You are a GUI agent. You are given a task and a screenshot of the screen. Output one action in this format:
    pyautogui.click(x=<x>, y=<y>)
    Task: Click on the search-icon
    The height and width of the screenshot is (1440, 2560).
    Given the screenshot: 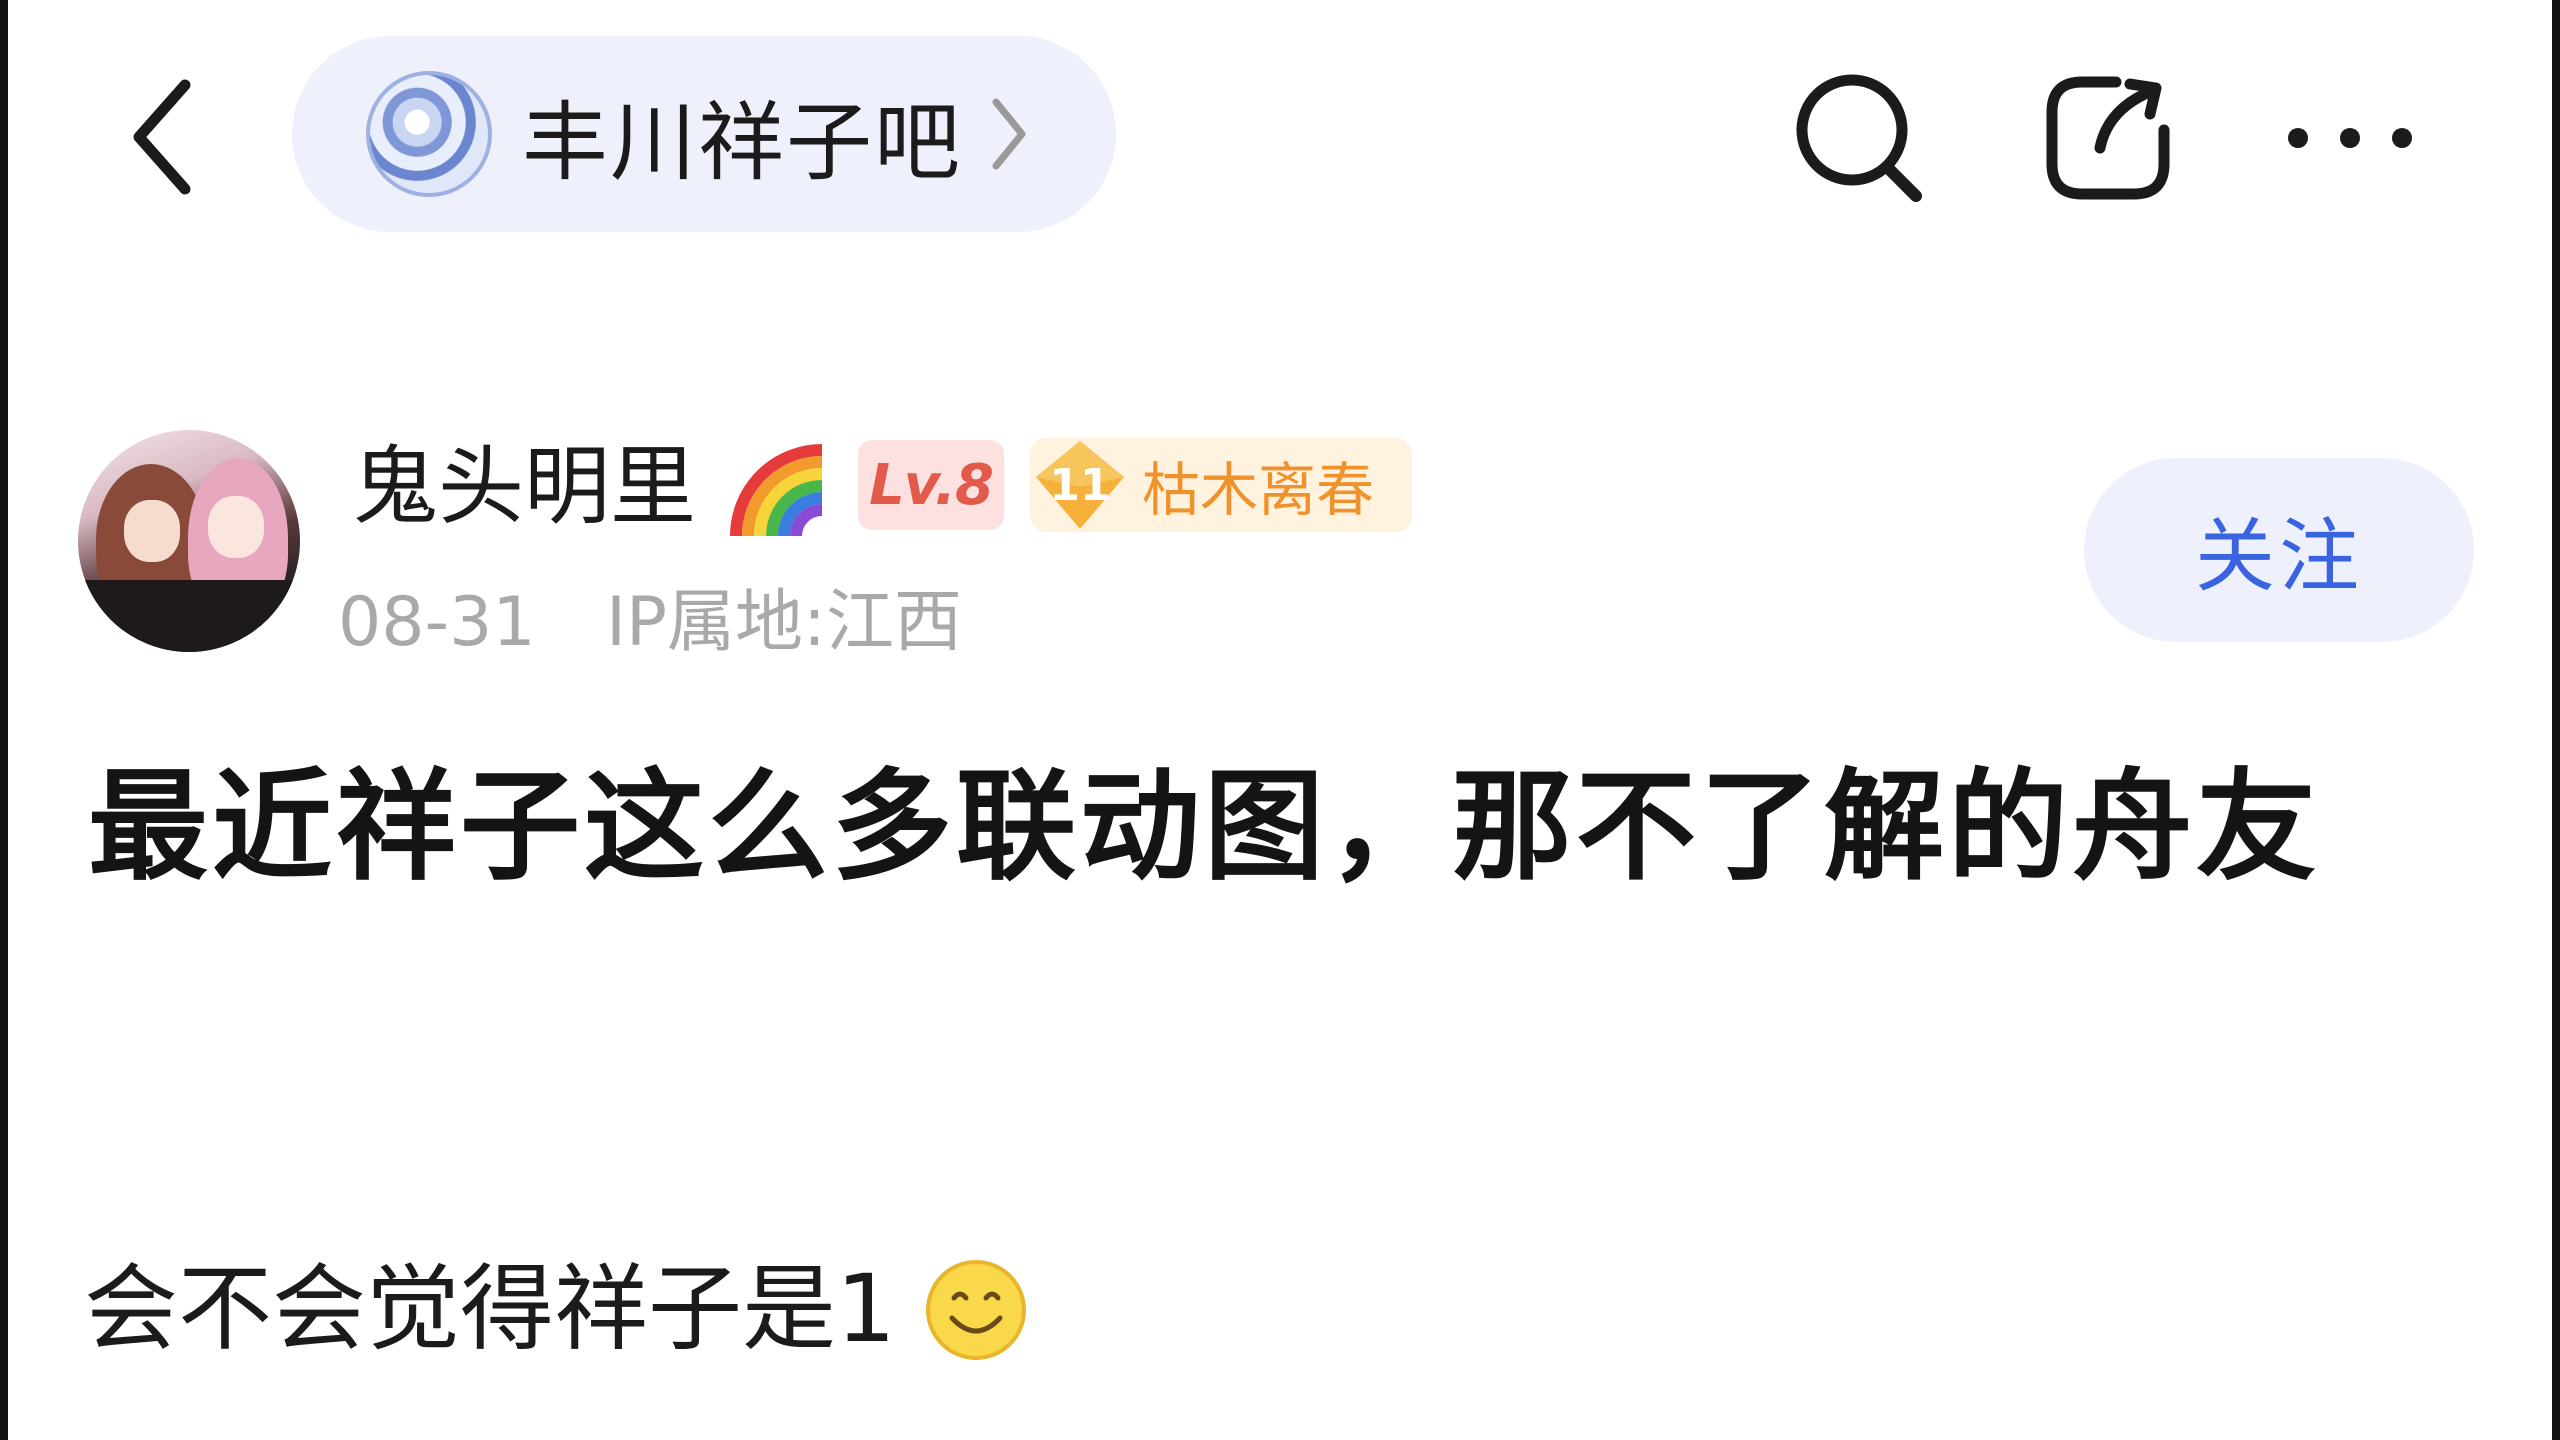 What is the action you would take?
    pyautogui.click(x=1859, y=138)
    